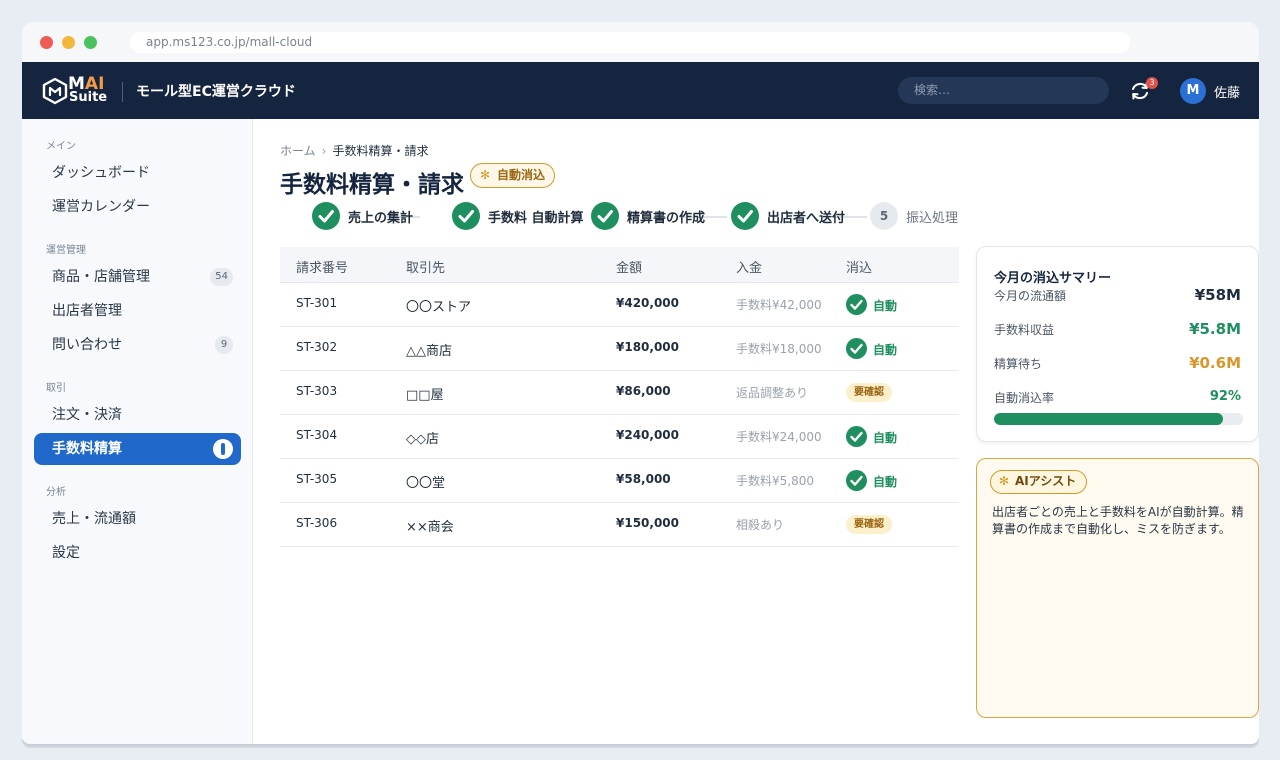  I want to click on invoice-id: ST-304, so click(317, 435).